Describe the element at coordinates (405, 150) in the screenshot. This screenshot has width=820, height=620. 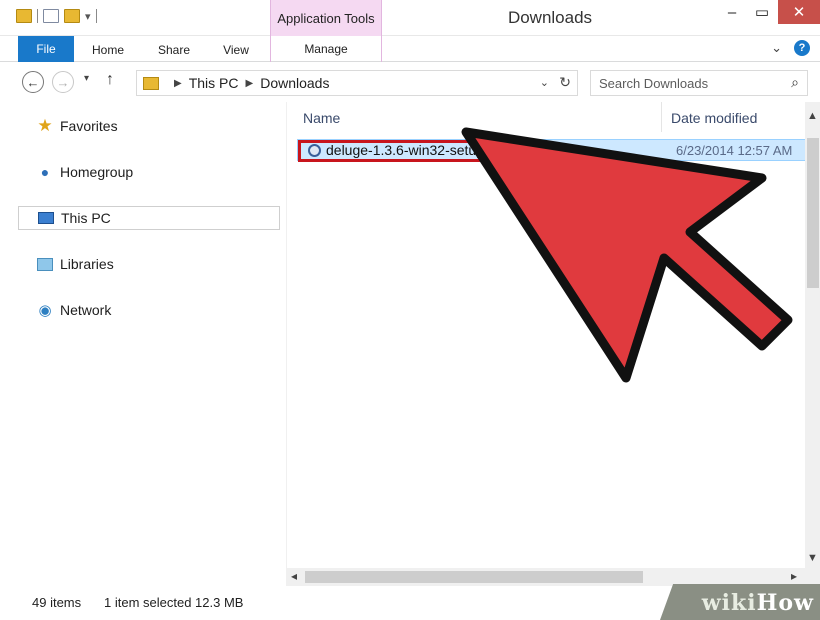
I see `file-name: deluge-1.3.6-win32-setup` at that location.